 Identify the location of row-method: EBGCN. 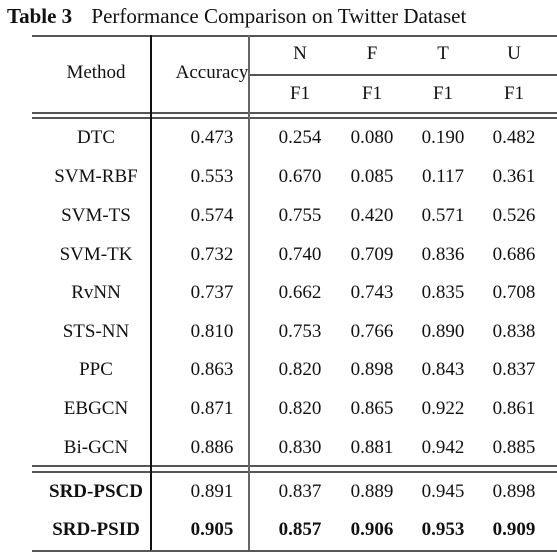
(96, 408).